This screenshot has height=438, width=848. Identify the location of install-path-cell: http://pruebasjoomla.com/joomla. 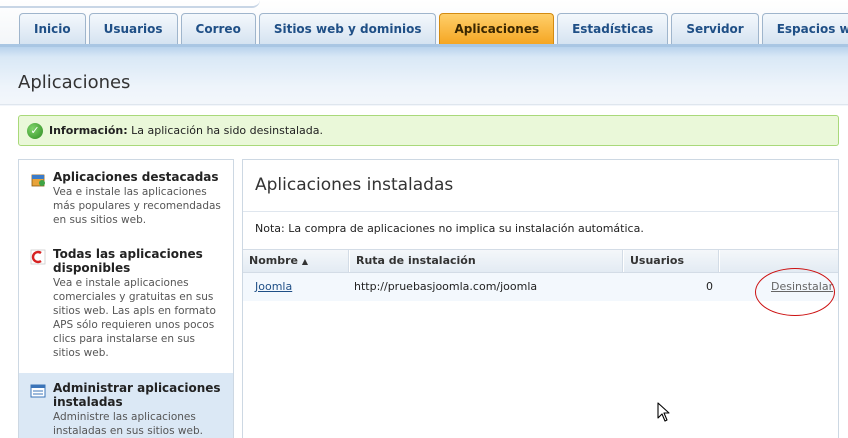
(446, 286).